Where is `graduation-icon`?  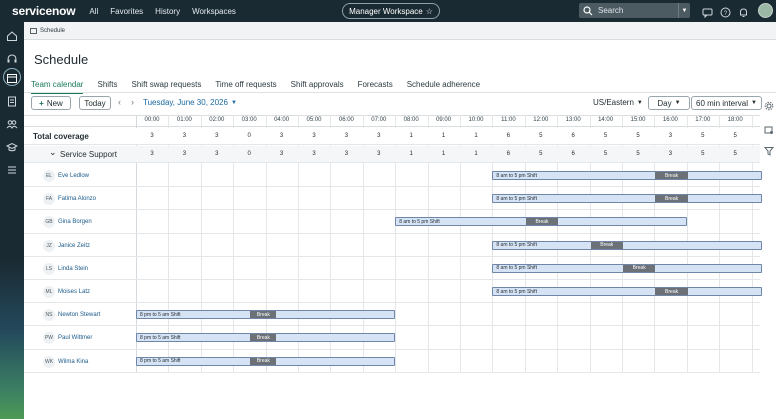
graduation-icon is located at coordinates (12, 146).